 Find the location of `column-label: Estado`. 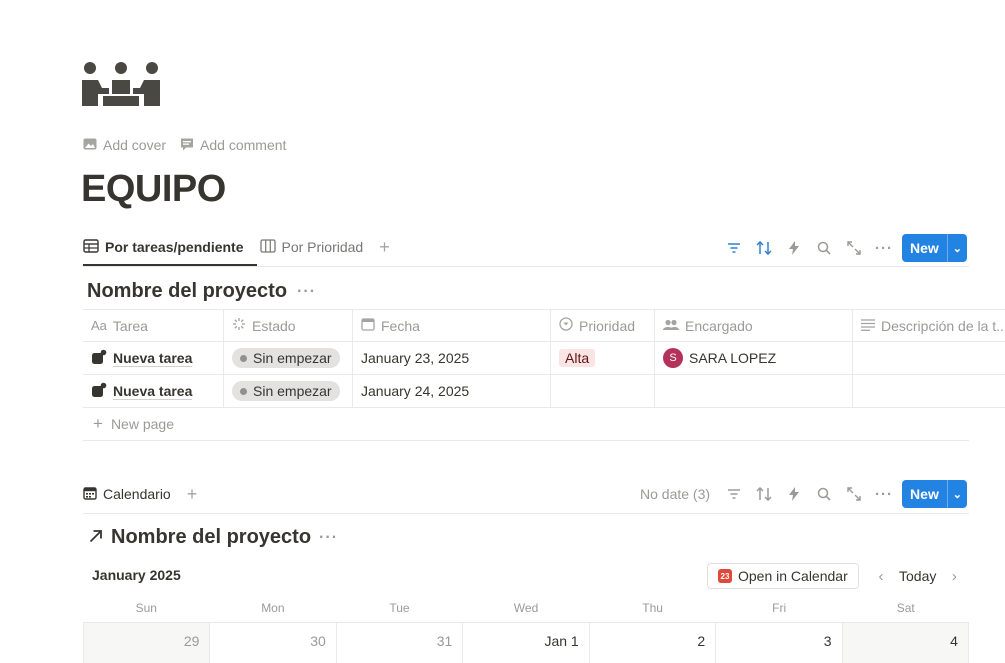

column-label: Estado is located at coordinates (274, 325).